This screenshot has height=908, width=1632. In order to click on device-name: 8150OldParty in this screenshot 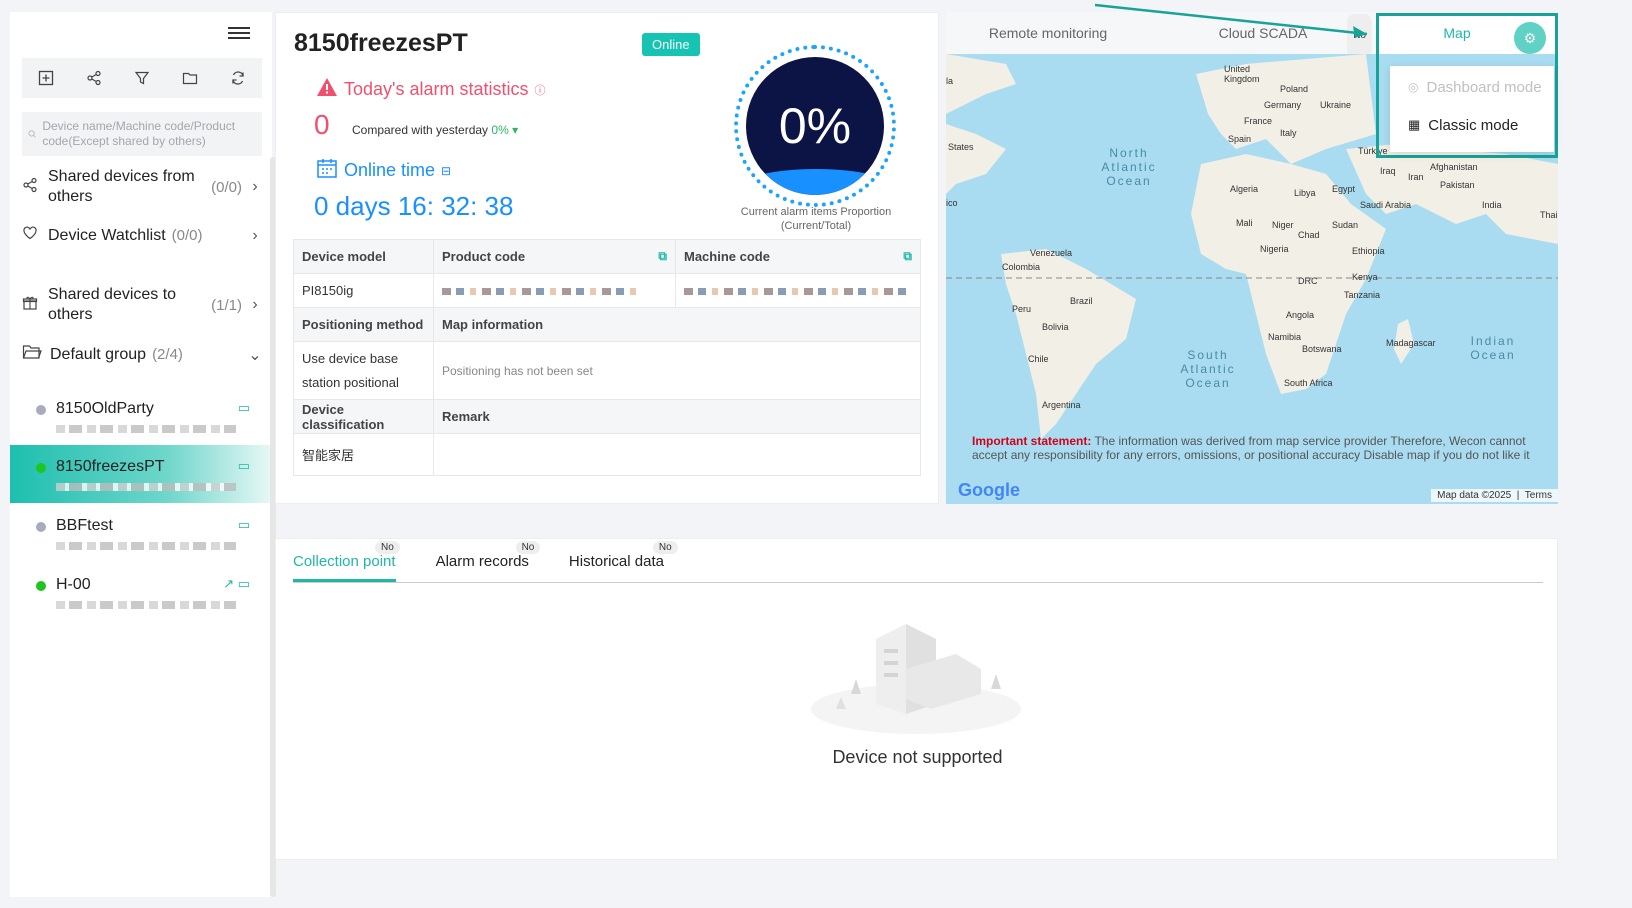, I will do `click(105, 408)`.